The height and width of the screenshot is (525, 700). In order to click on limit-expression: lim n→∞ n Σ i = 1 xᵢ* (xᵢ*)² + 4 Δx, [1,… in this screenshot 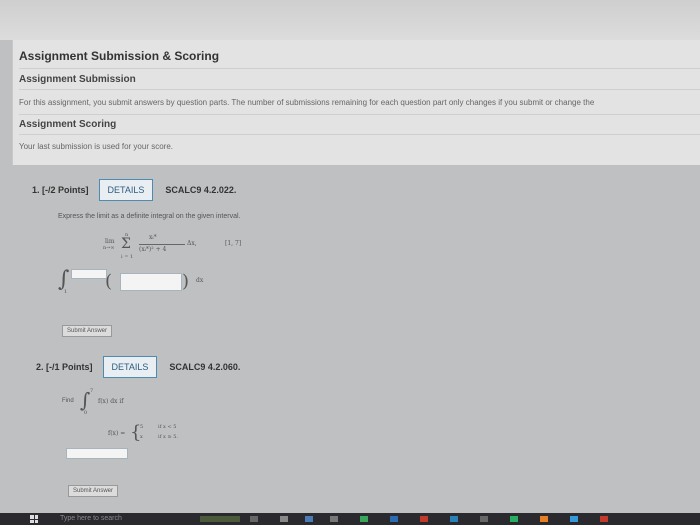, I will do `click(174, 250)`.